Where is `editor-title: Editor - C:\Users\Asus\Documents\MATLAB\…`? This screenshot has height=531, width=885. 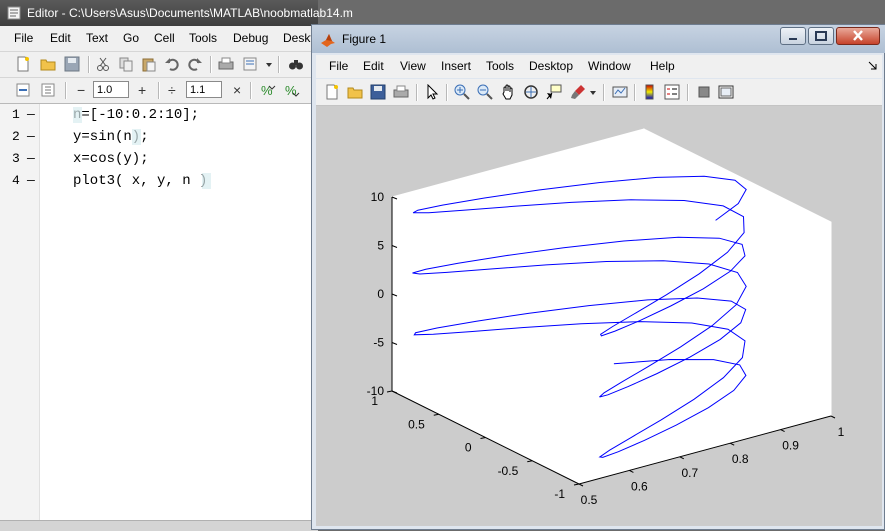 editor-title: Editor - C:\Users\Asus\Documents\MATLAB\… is located at coordinates (190, 13).